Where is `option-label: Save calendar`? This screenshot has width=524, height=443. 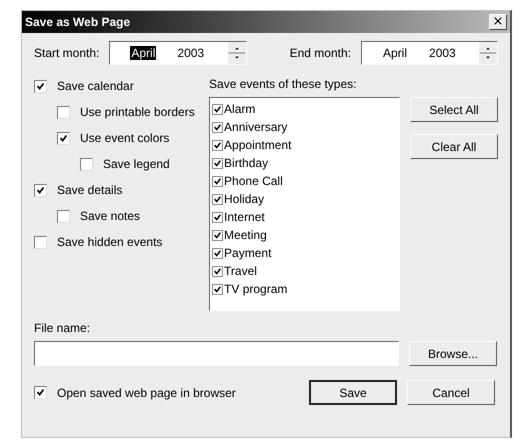 option-label: Save calendar is located at coordinates (95, 86).